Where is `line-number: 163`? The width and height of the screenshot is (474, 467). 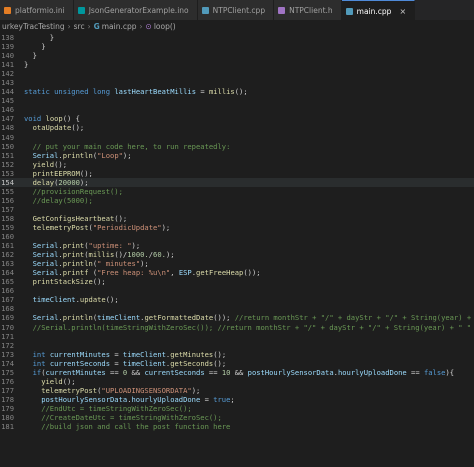 line-number: 163 is located at coordinates (7, 264).